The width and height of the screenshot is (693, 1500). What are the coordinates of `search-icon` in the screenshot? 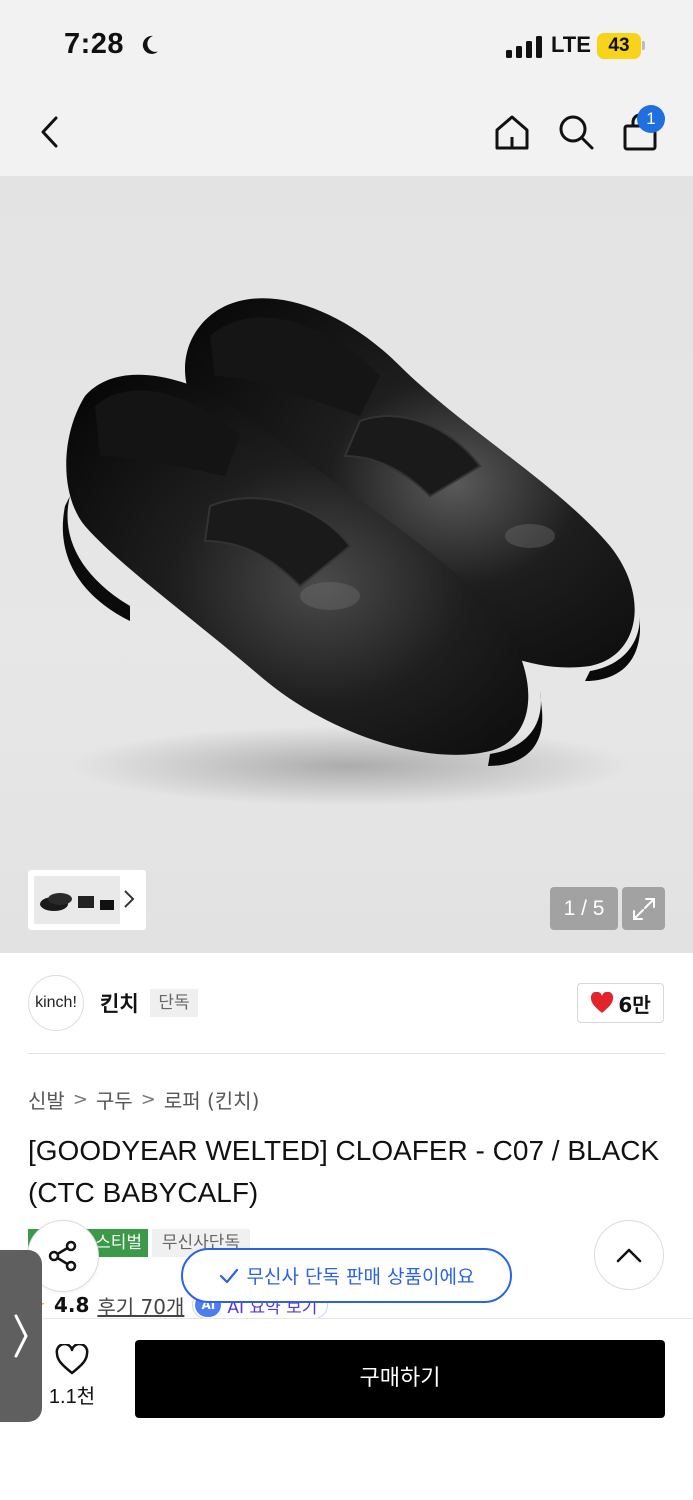 It's located at (576, 132).